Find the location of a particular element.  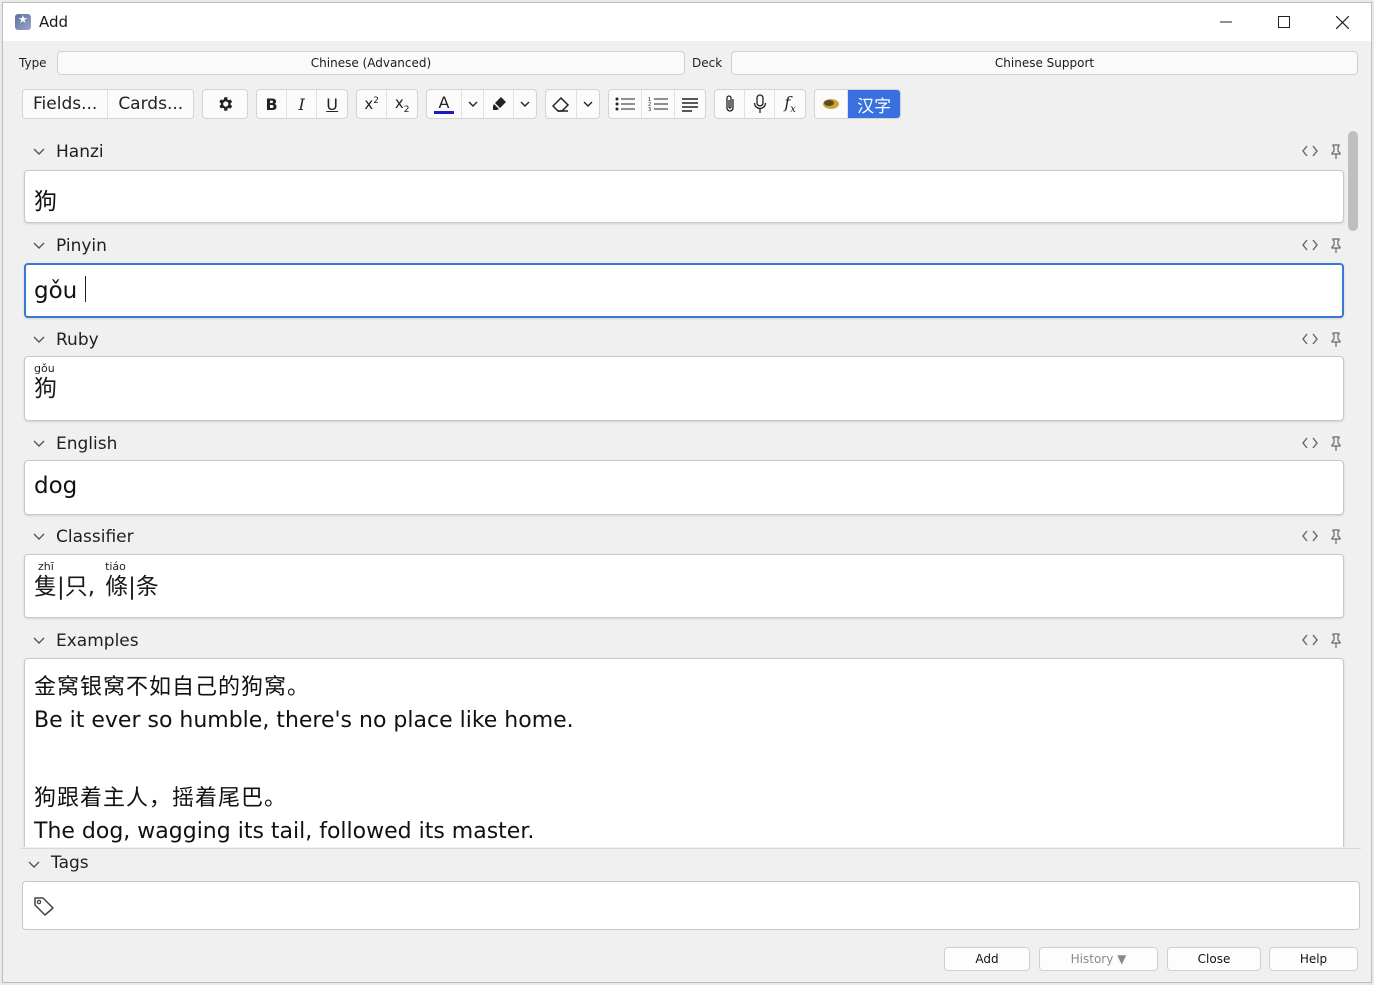

close-window-button is located at coordinates (1342, 22).